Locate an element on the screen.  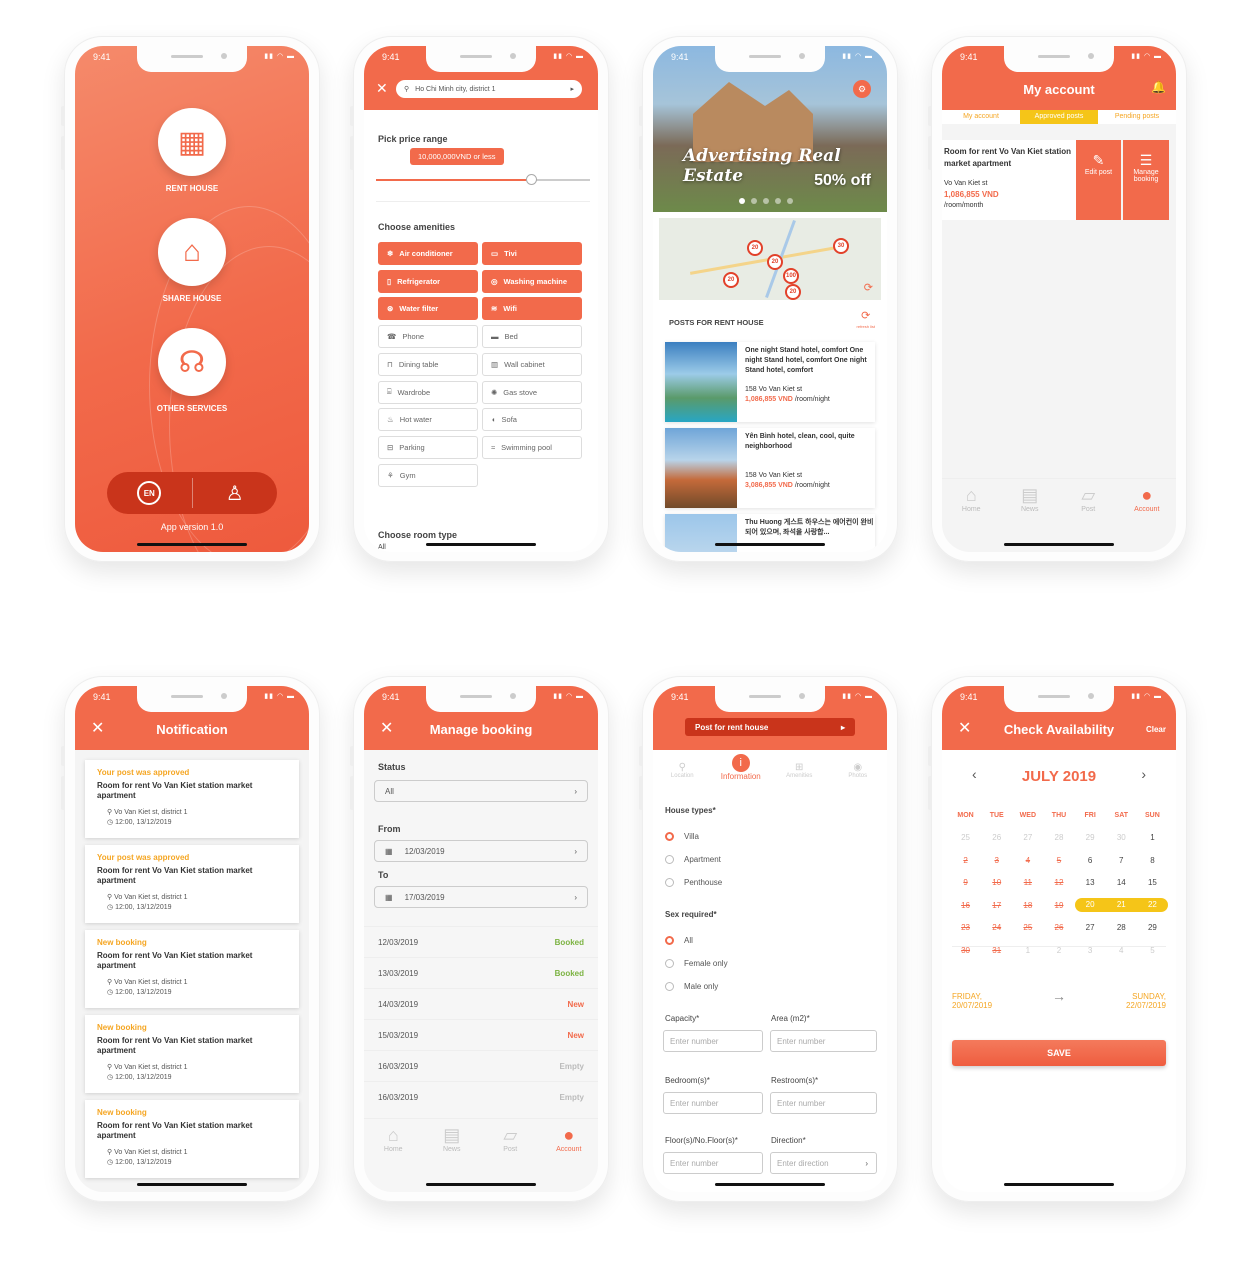
radio-female: Female only is located at coordinates (696, 963).